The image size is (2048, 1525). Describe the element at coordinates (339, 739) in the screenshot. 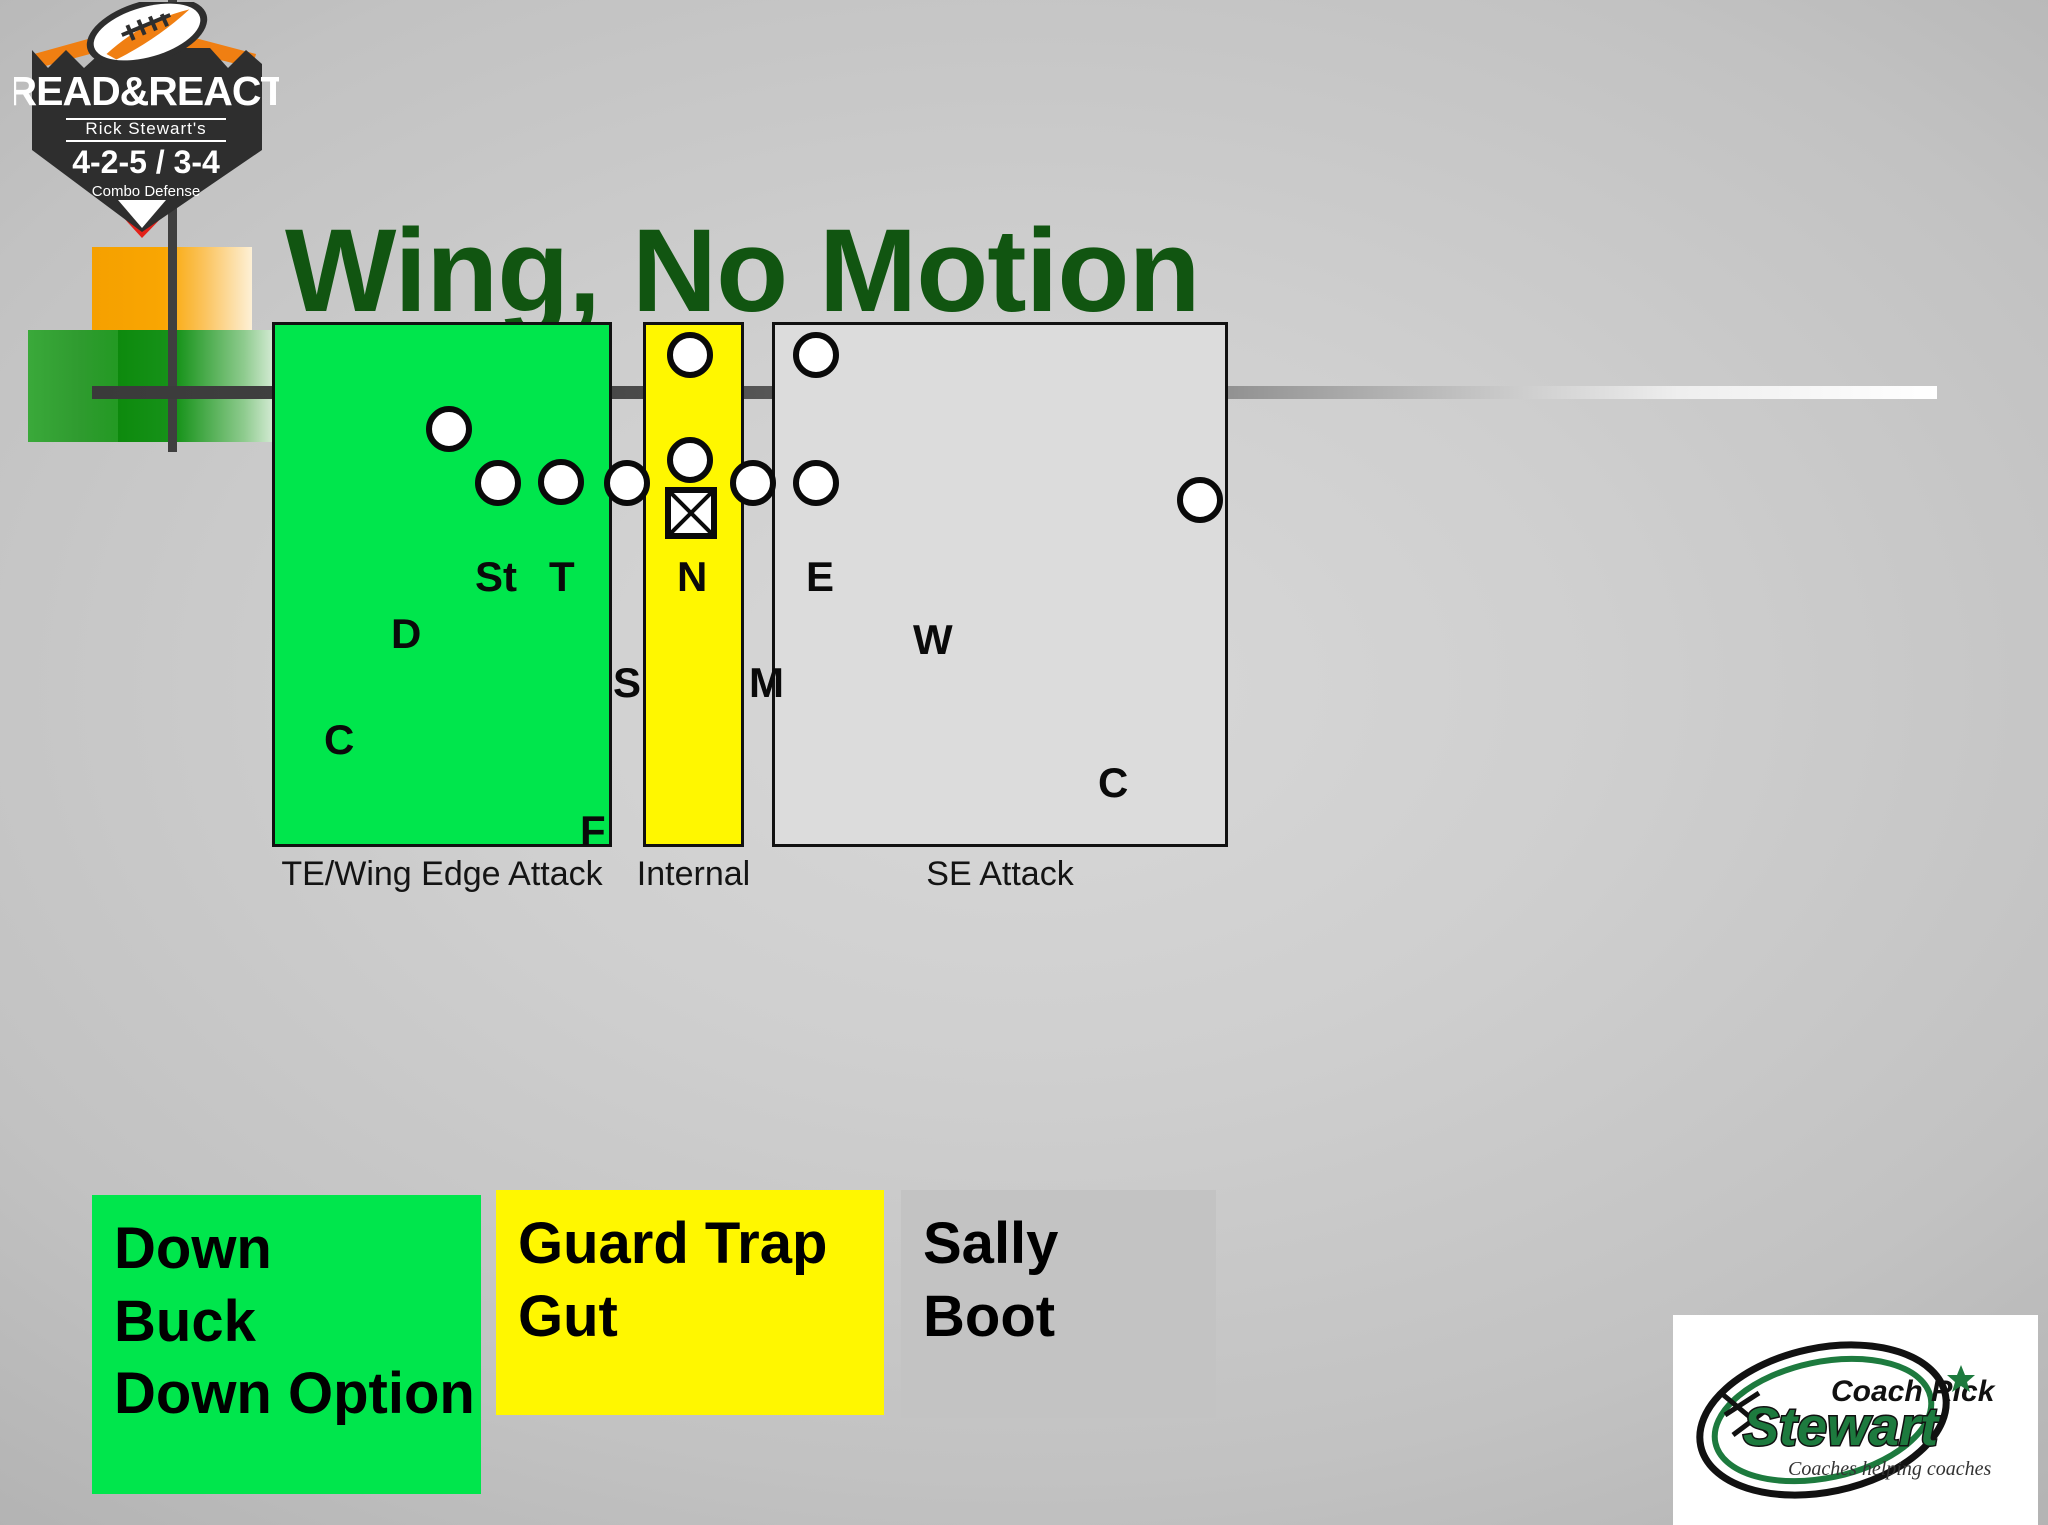

I see `position-label-c-left: C` at that location.